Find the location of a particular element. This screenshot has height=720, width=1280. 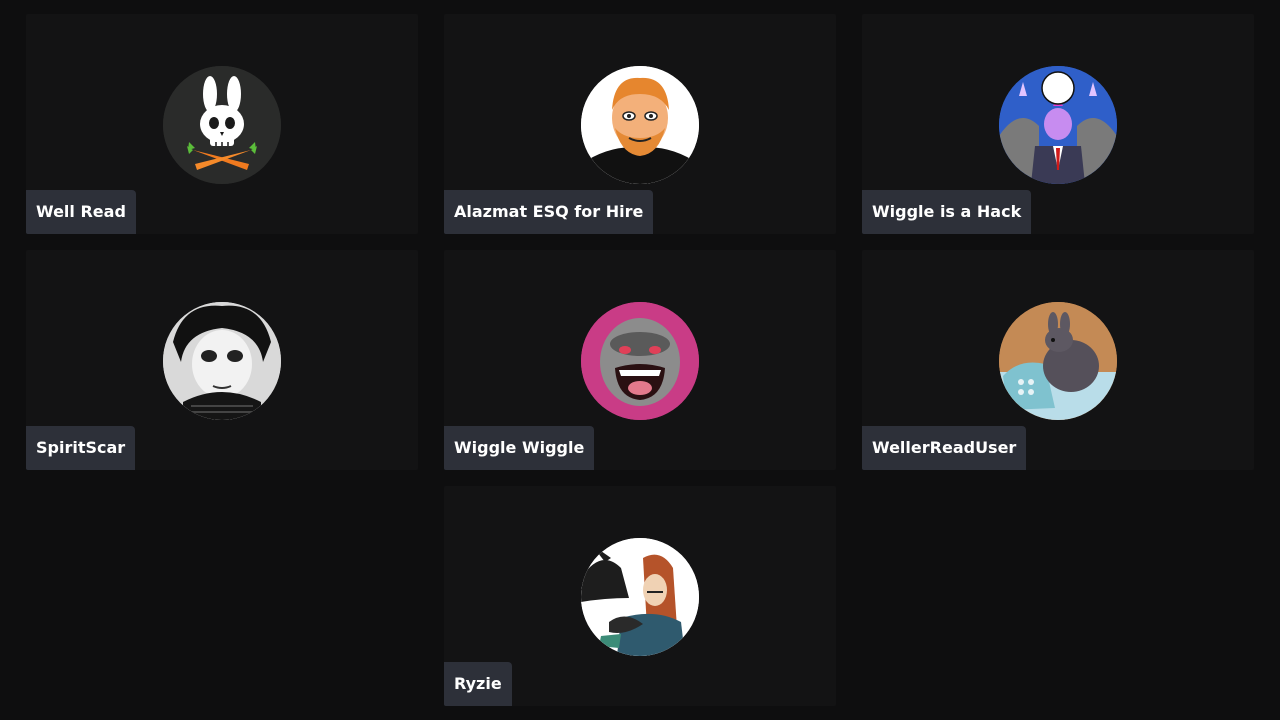

rabbit-telephone-icon is located at coordinates (1058, 361).